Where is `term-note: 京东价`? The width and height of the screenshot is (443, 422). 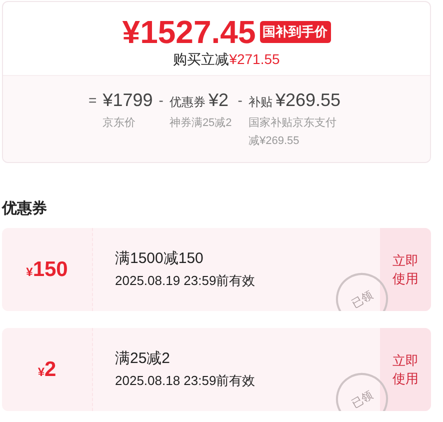 term-note: 京东价 is located at coordinates (119, 123).